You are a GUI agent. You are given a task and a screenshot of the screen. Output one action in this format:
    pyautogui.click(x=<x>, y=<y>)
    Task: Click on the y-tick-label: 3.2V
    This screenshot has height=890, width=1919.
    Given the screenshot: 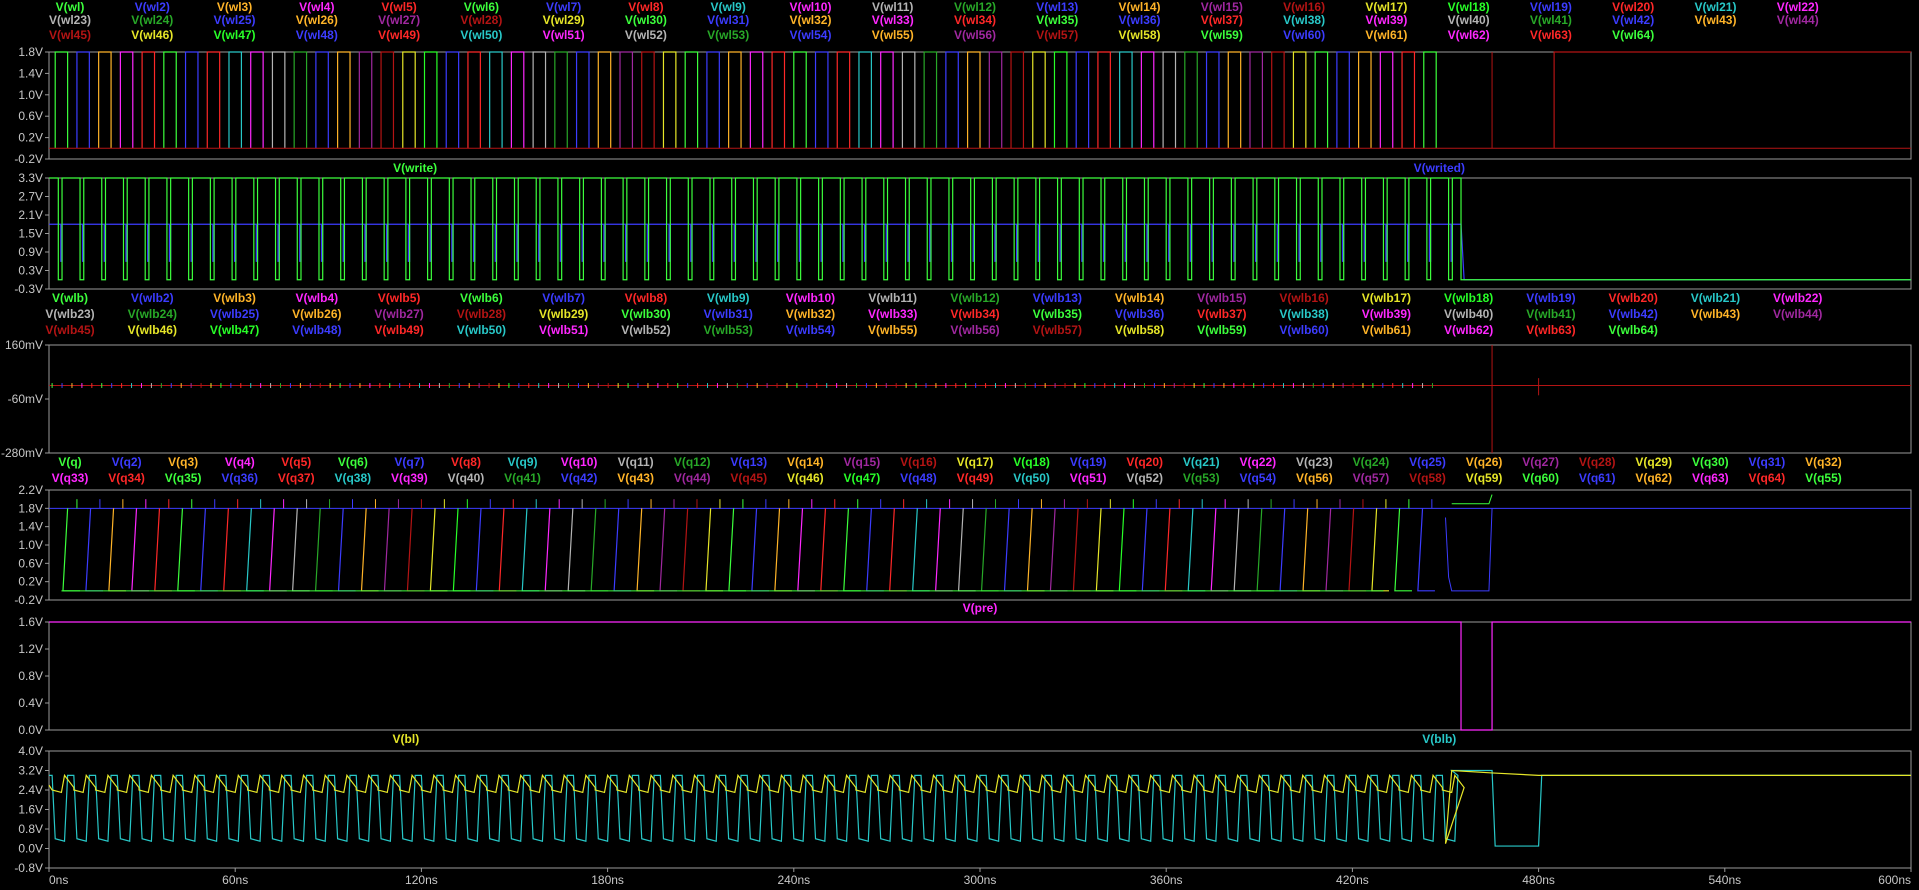 What is the action you would take?
    pyautogui.click(x=30, y=771)
    